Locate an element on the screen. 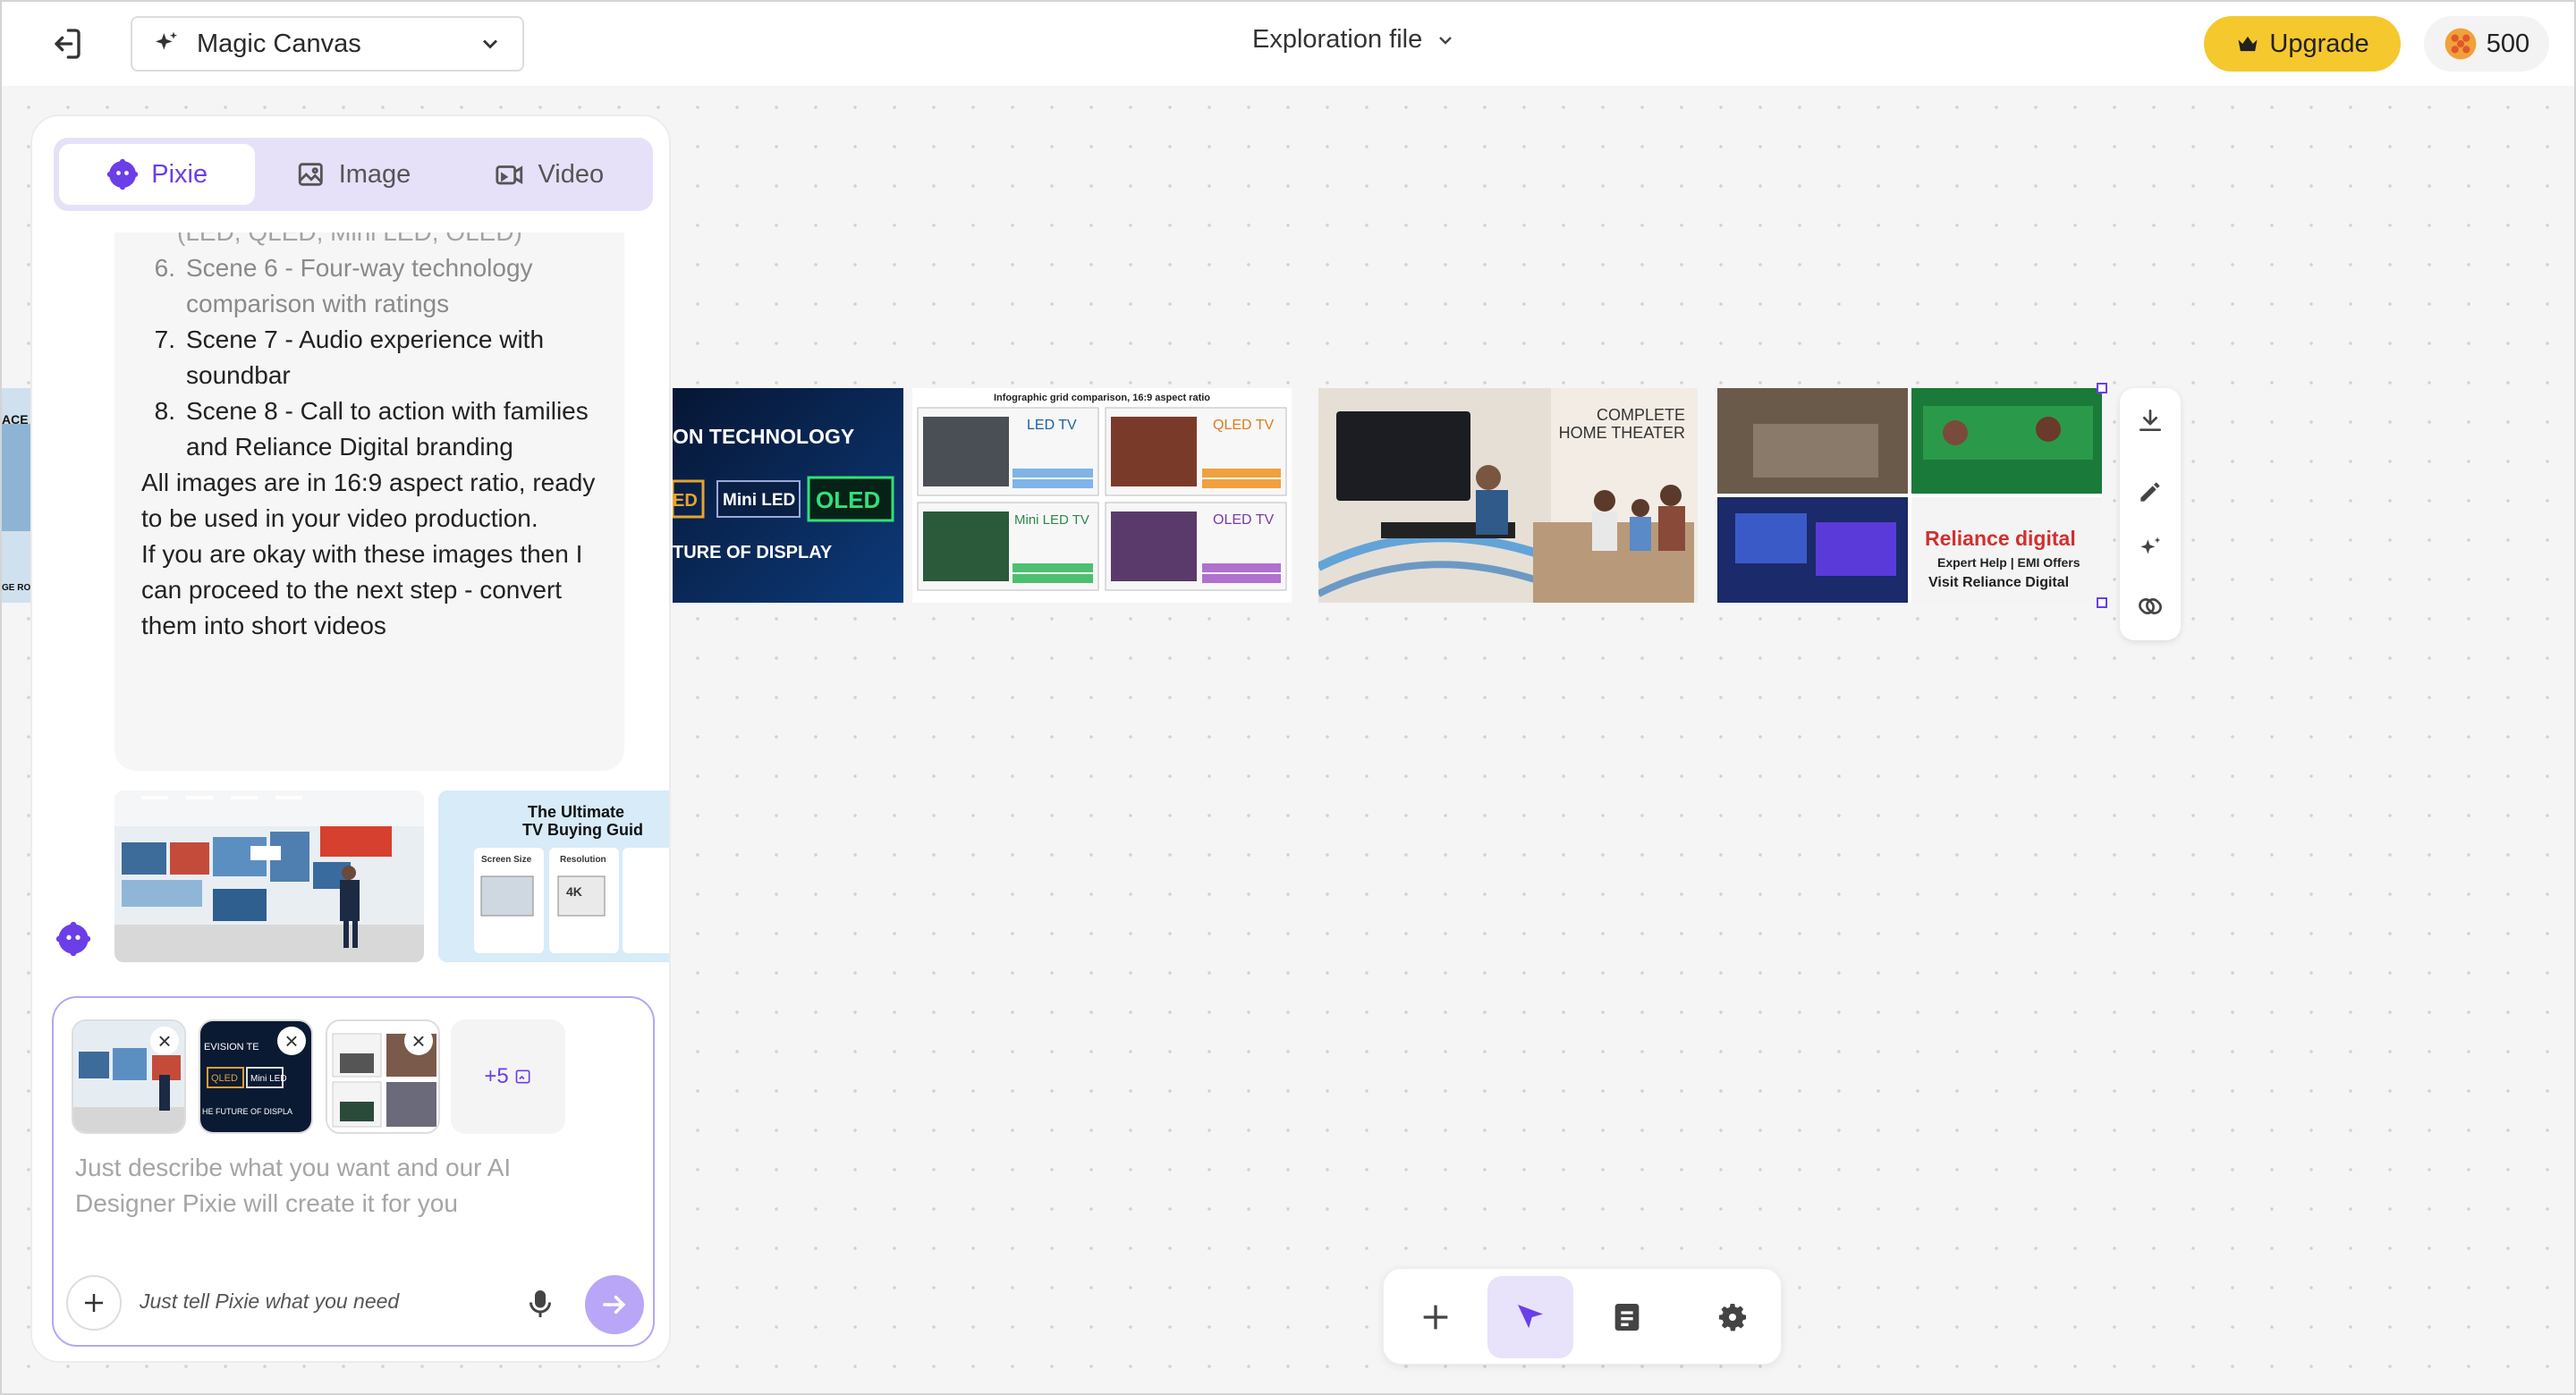 Image resolution: width=2576 pixels, height=1395 pixels. file-name: Exploration file is located at coordinates (1337, 39).